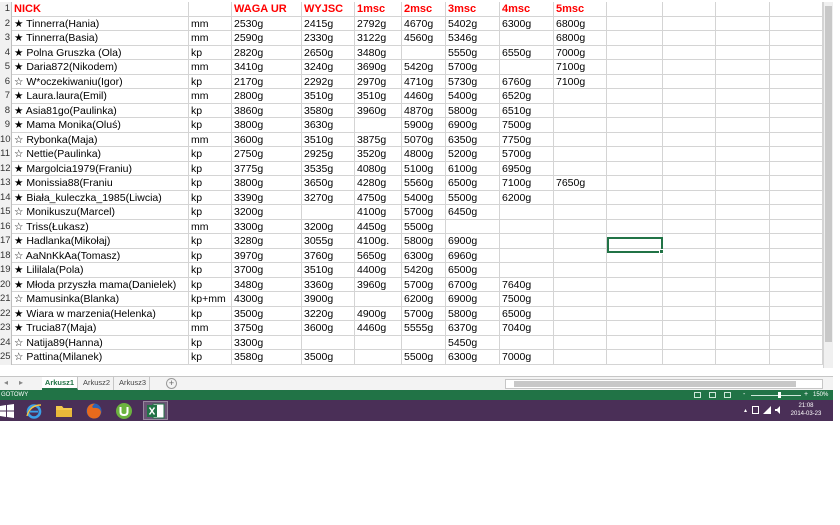  Describe the element at coordinates (424, 299) in the screenshot. I see `cell-m2: 6200g` at that location.